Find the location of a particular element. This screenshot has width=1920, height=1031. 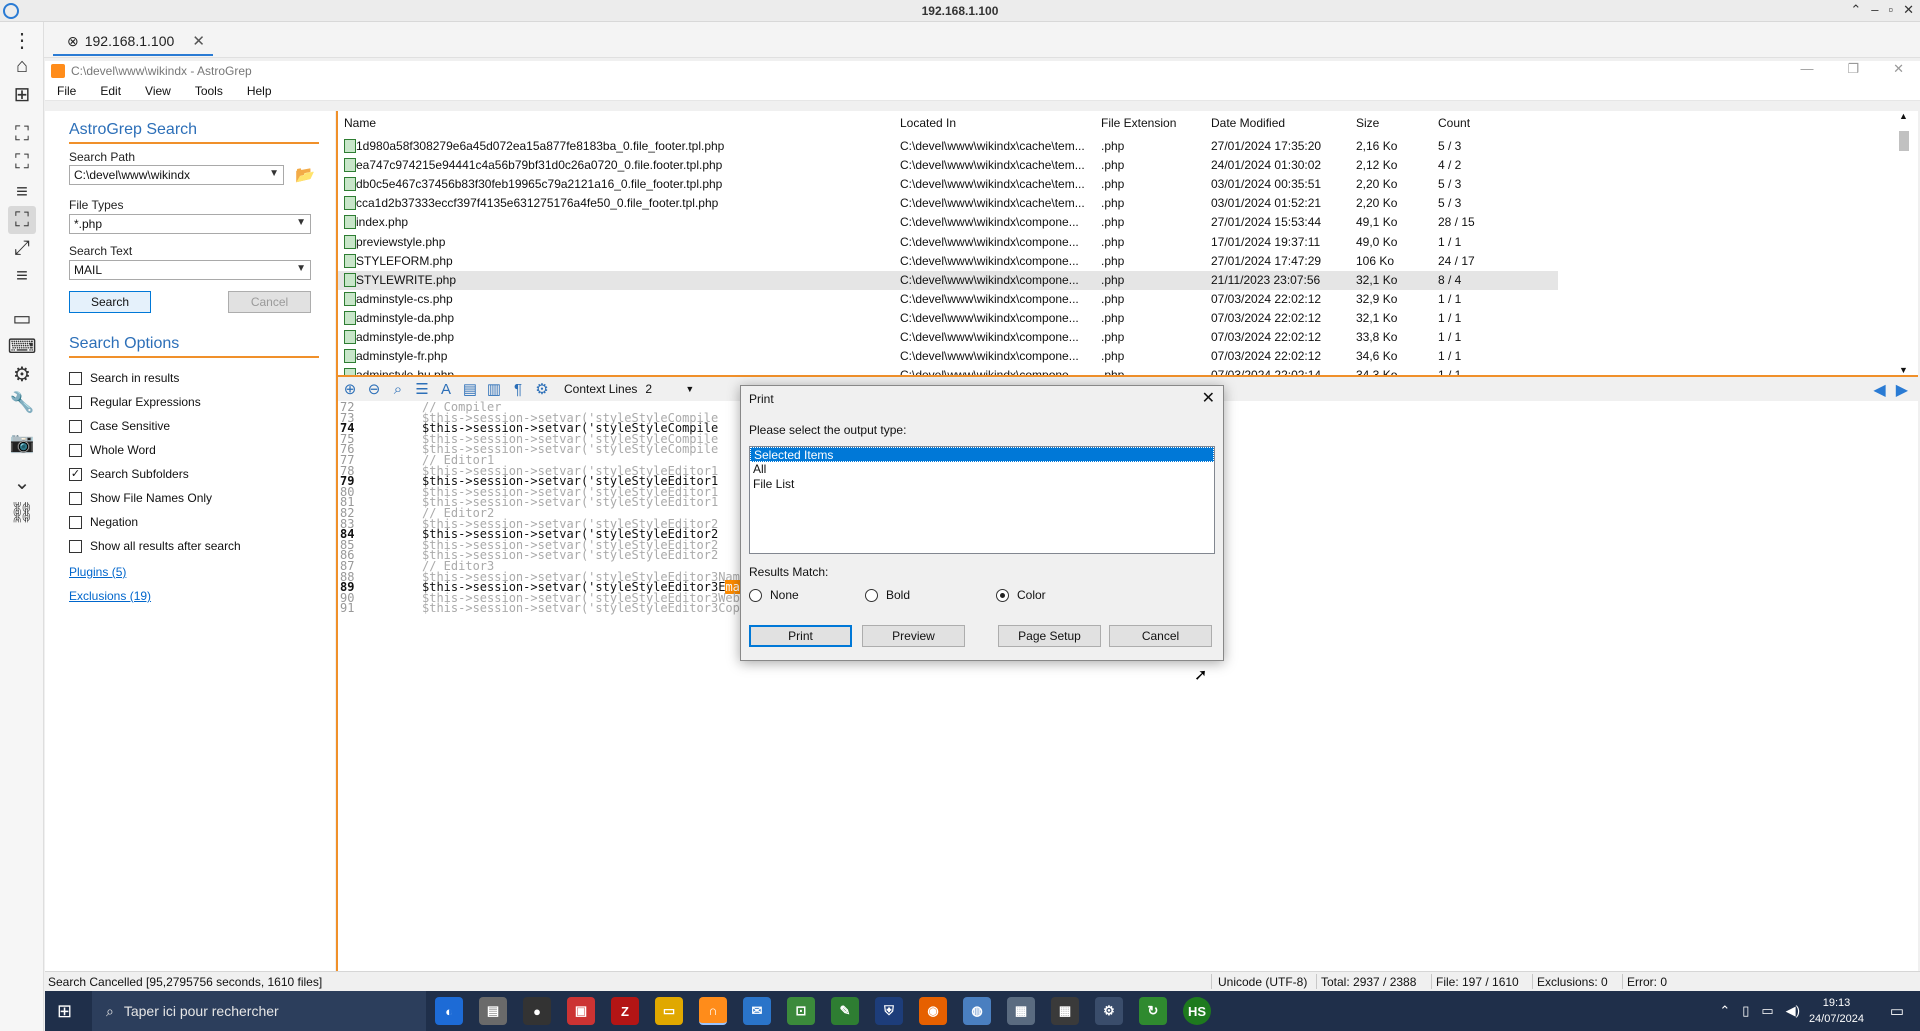

paragraph-icon: ¶ is located at coordinates (518, 389).